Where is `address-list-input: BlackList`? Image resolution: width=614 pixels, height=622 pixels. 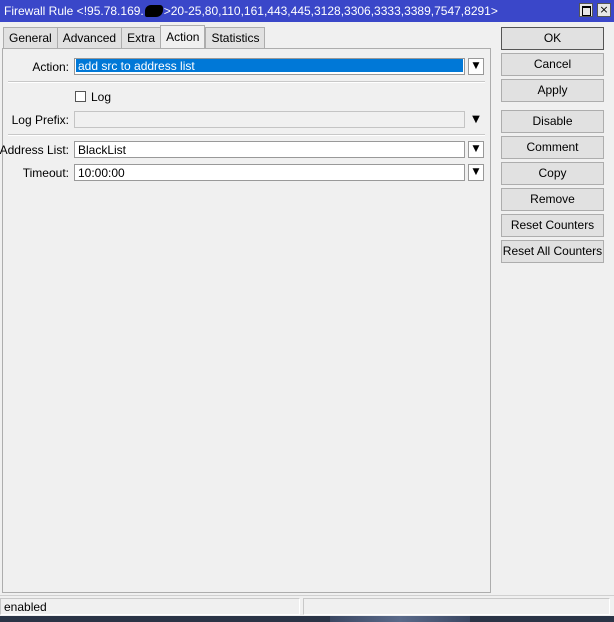
address-list-input: BlackList is located at coordinates (269, 149).